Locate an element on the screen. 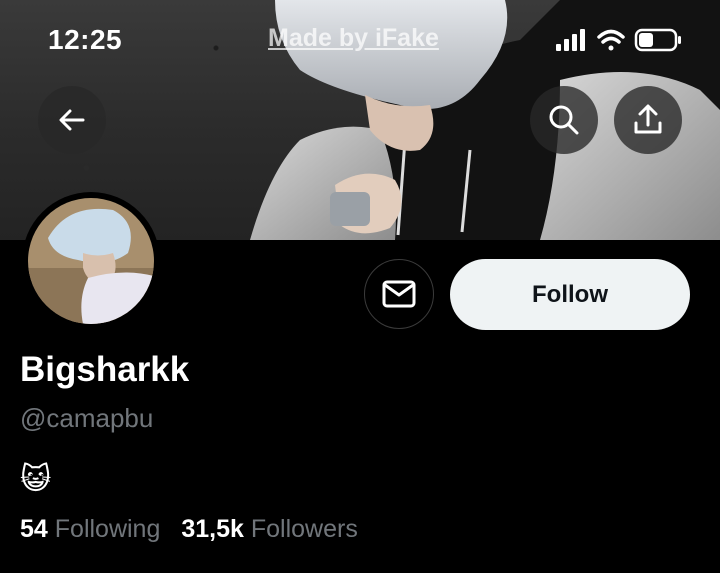 Image resolution: width=720 pixels, height=573 pixels. user-handle: @camapbu is located at coordinates (87, 418).